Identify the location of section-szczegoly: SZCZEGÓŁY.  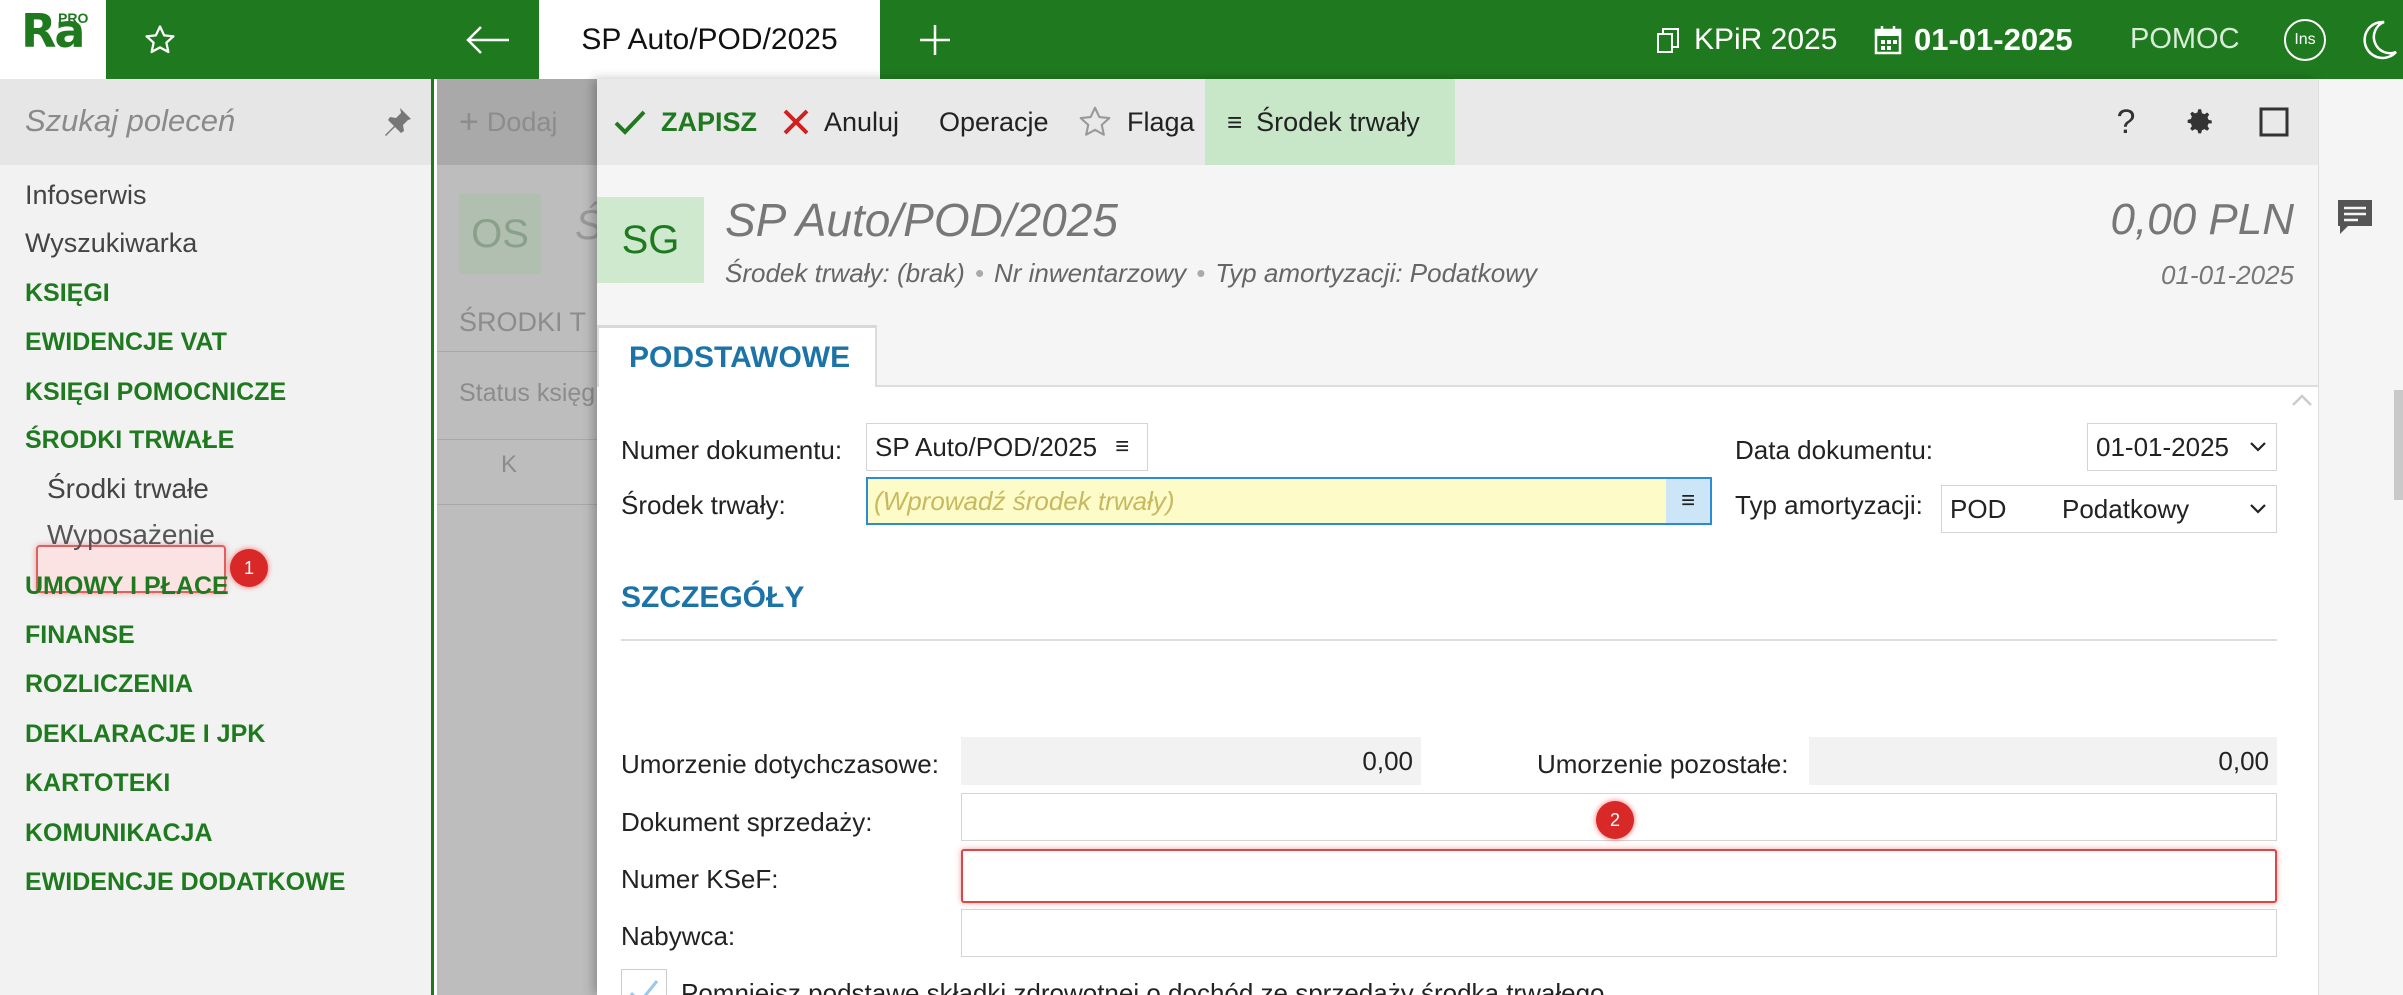
(713, 597).